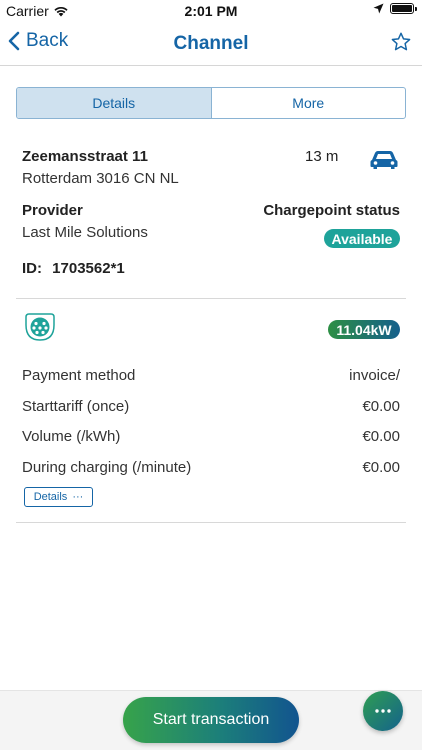 Image resolution: width=422 pixels, height=750 pixels. I want to click on tariff-details-label: Details, so click(50, 497).